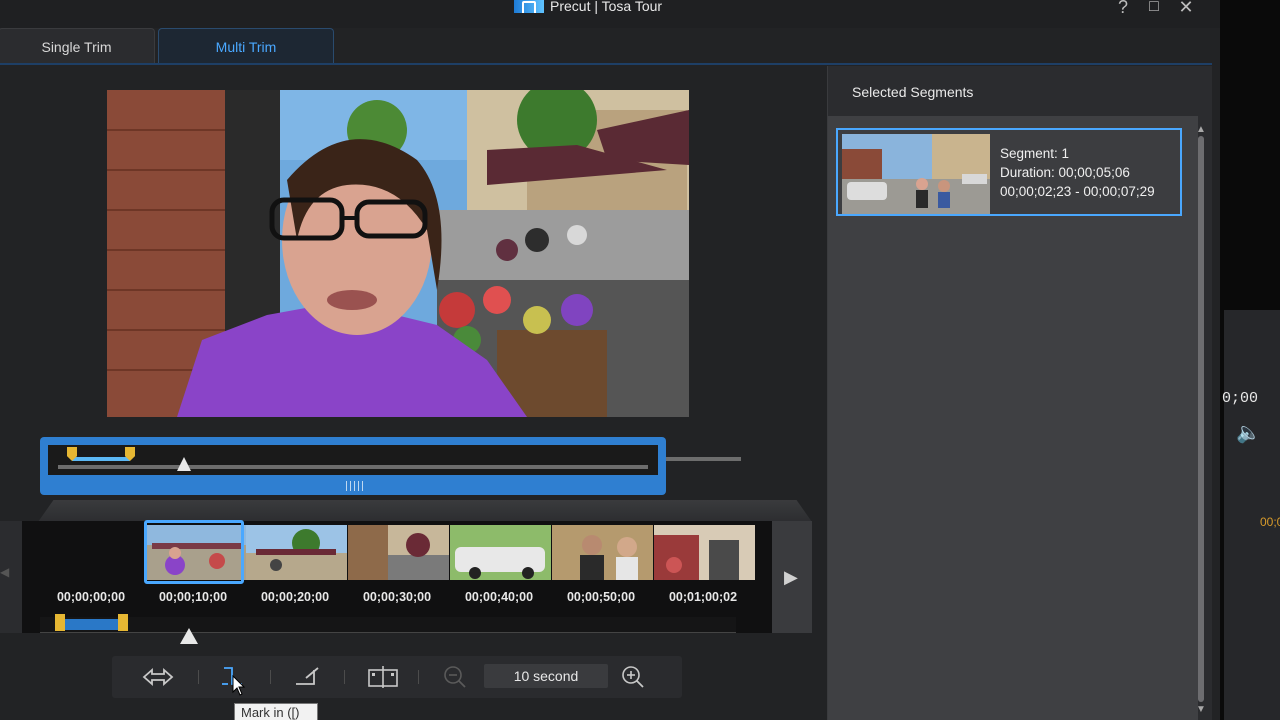  Describe the element at coordinates (601, 597) in the screenshot. I see `timecode-label: 00;00;50;00` at that location.